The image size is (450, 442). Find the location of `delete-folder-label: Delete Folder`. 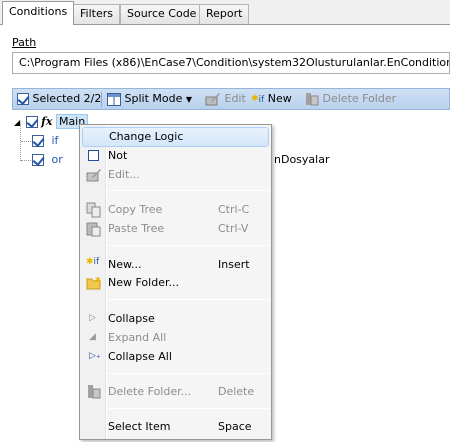

delete-folder-label: Delete Folder is located at coordinates (359, 98).